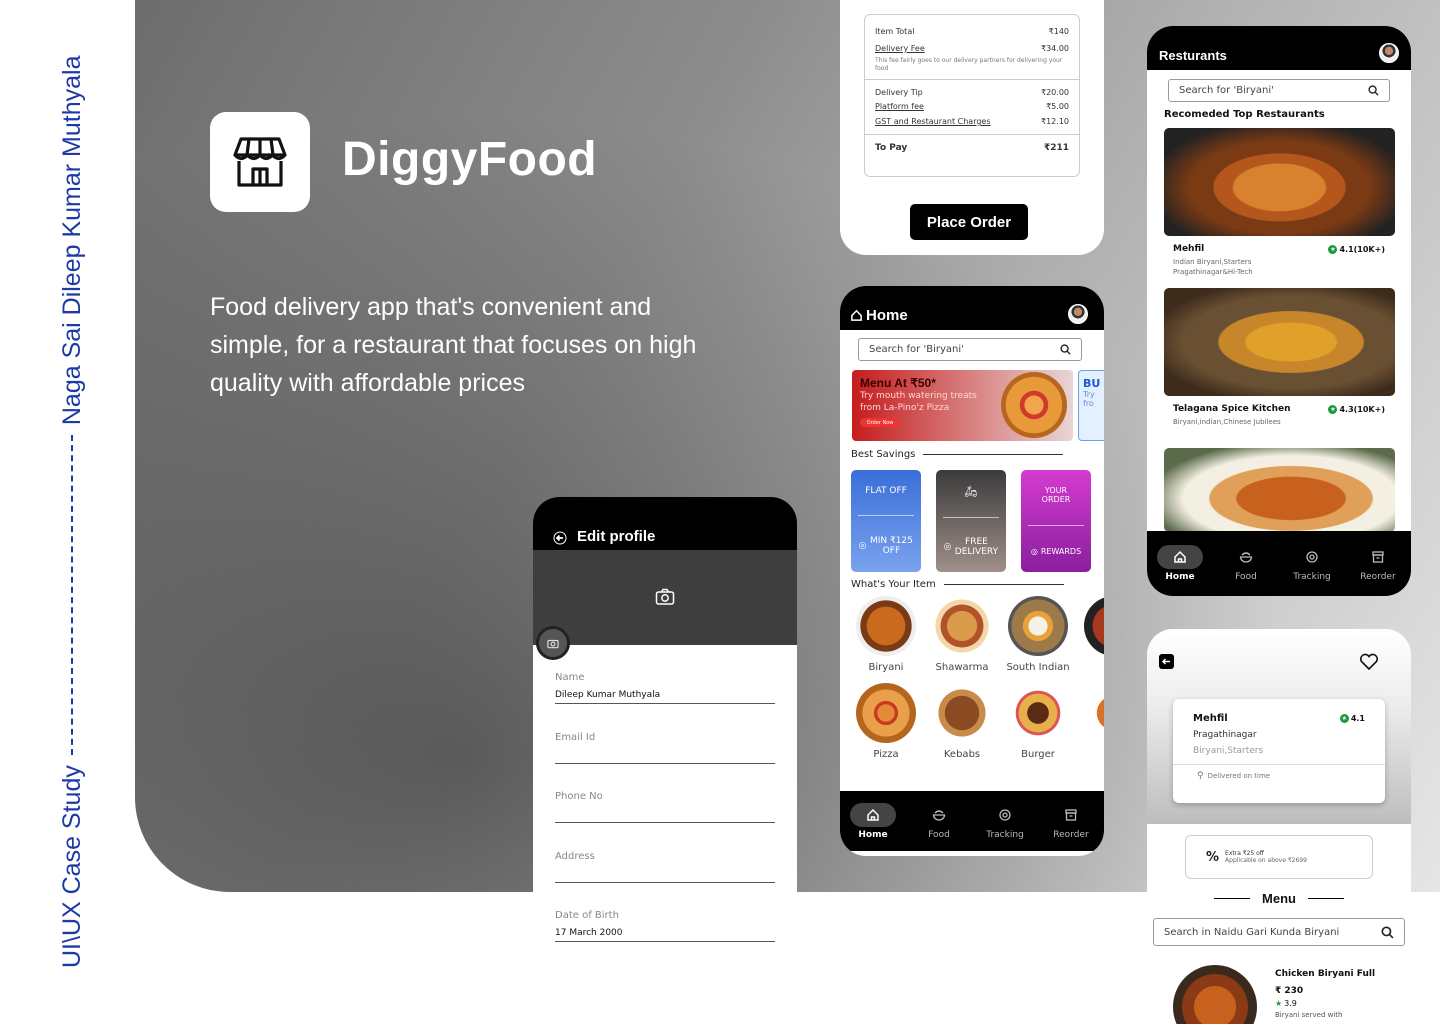 This screenshot has height=1024, width=1440. I want to click on cover-photo, so click(665, 597).